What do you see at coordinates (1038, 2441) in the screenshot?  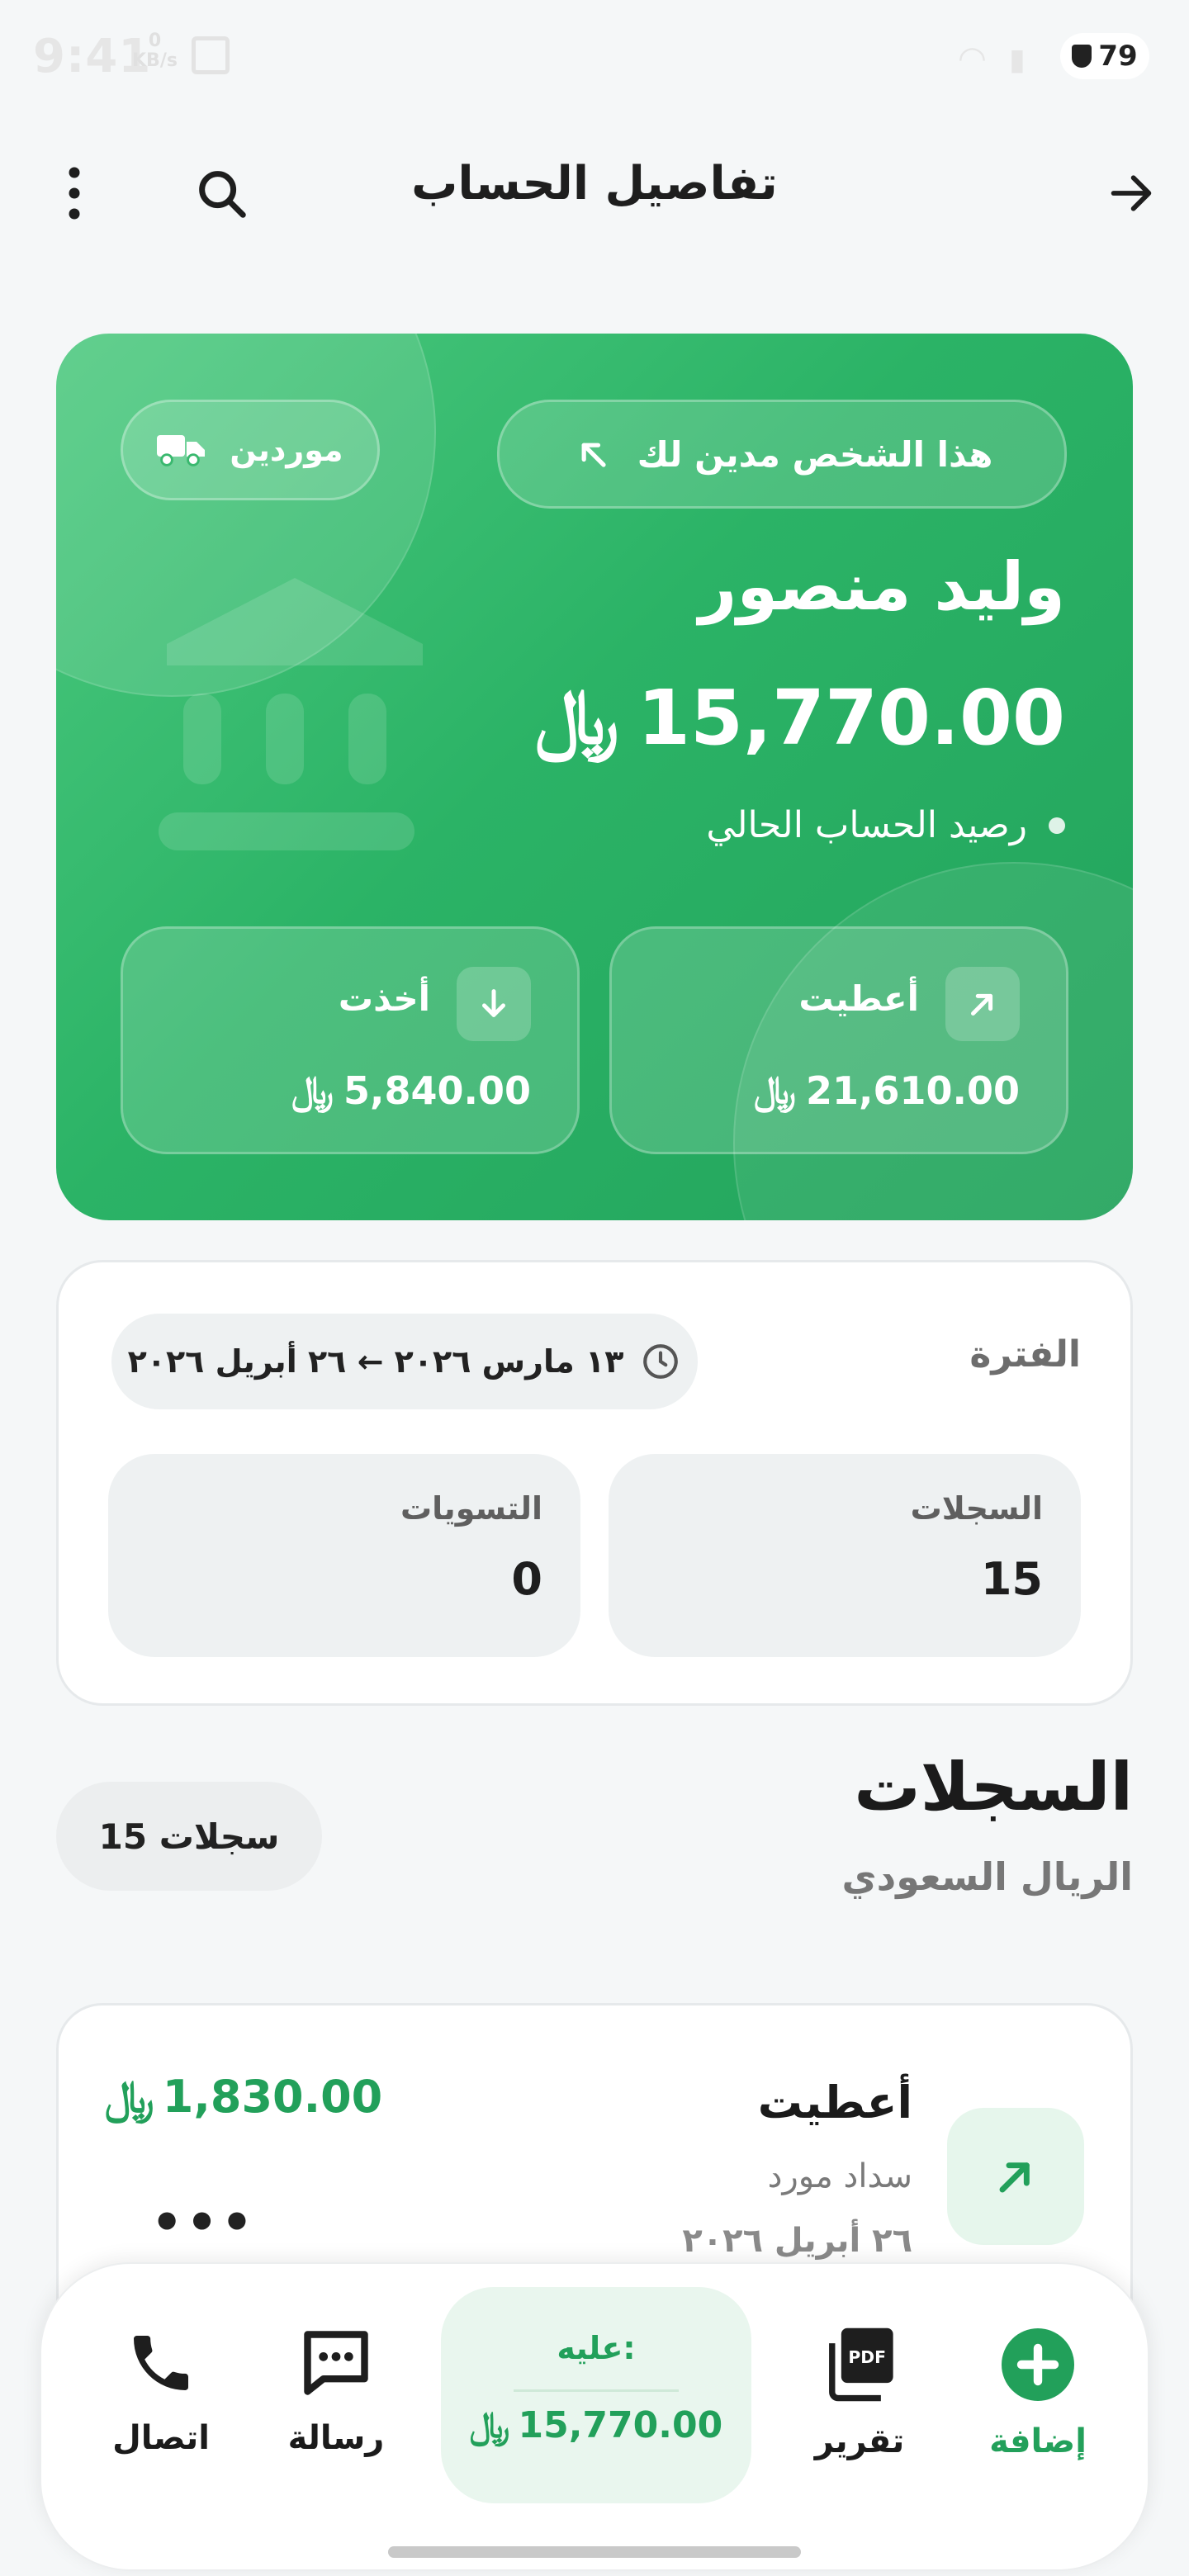 I see `add-label: إضافة` at bounding box center [1038, 2441].